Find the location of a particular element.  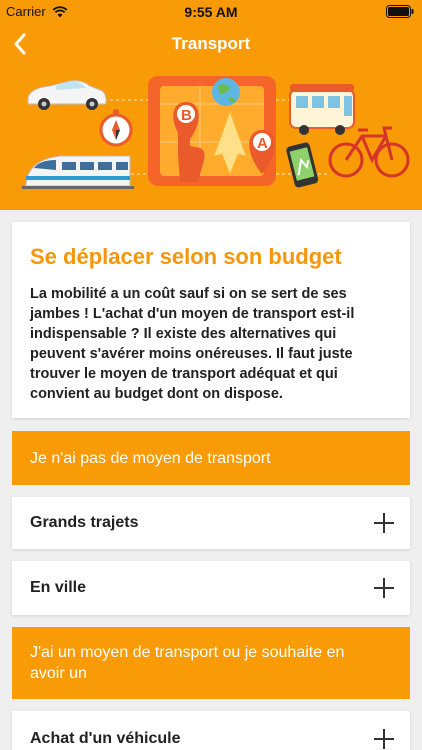

pin-b-label: B is located at coordinates (186, 115).